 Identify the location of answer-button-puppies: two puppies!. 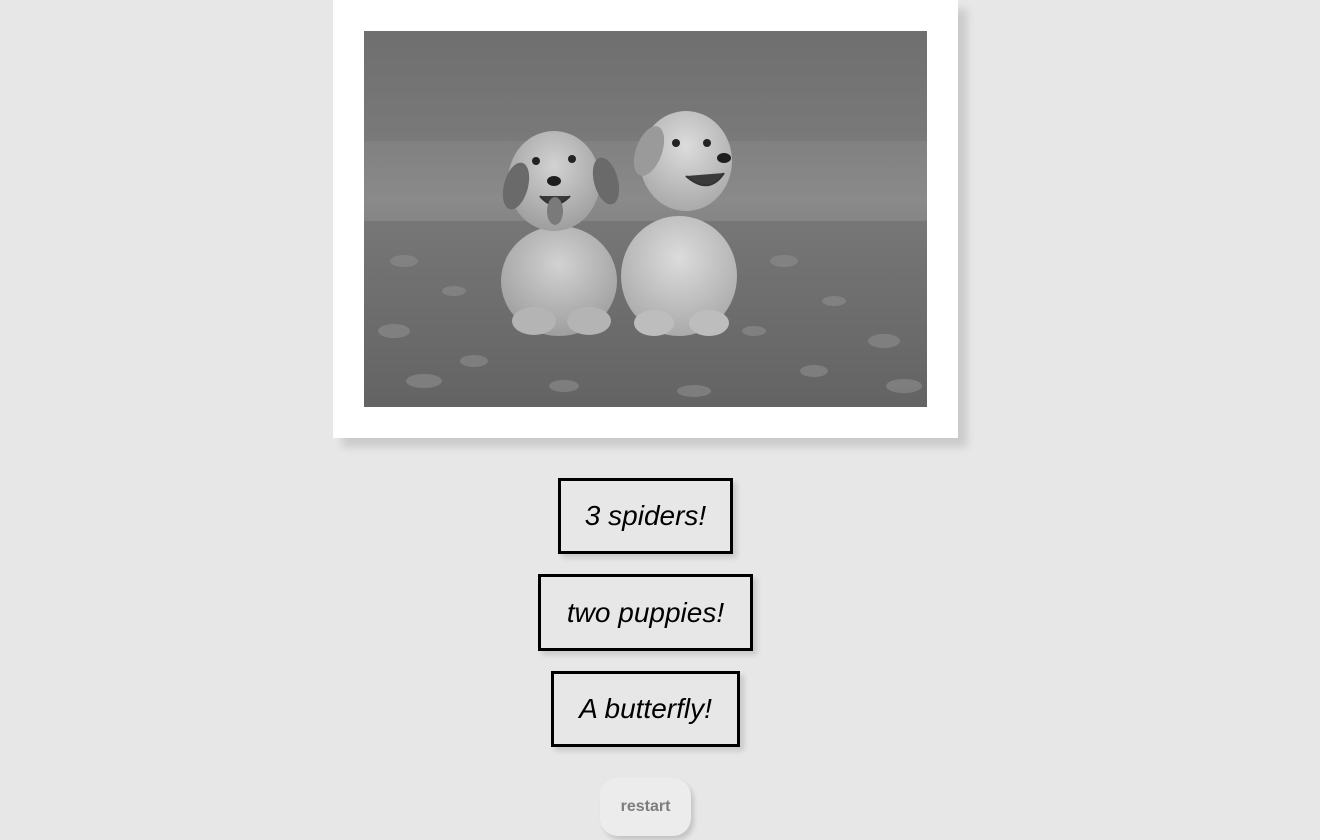
(645, 612).